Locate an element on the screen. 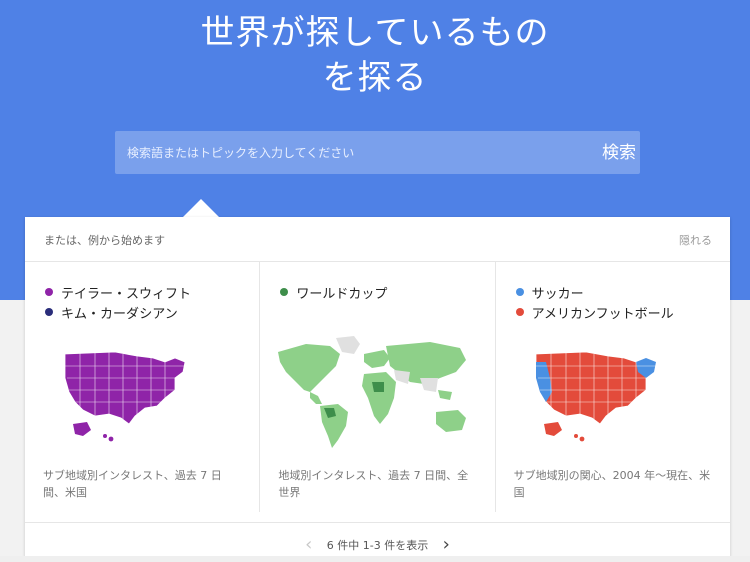 The height and width of the screenshot is (562, 750). legend-item: キム・カーダシアン is located at coordinates (118, 312).